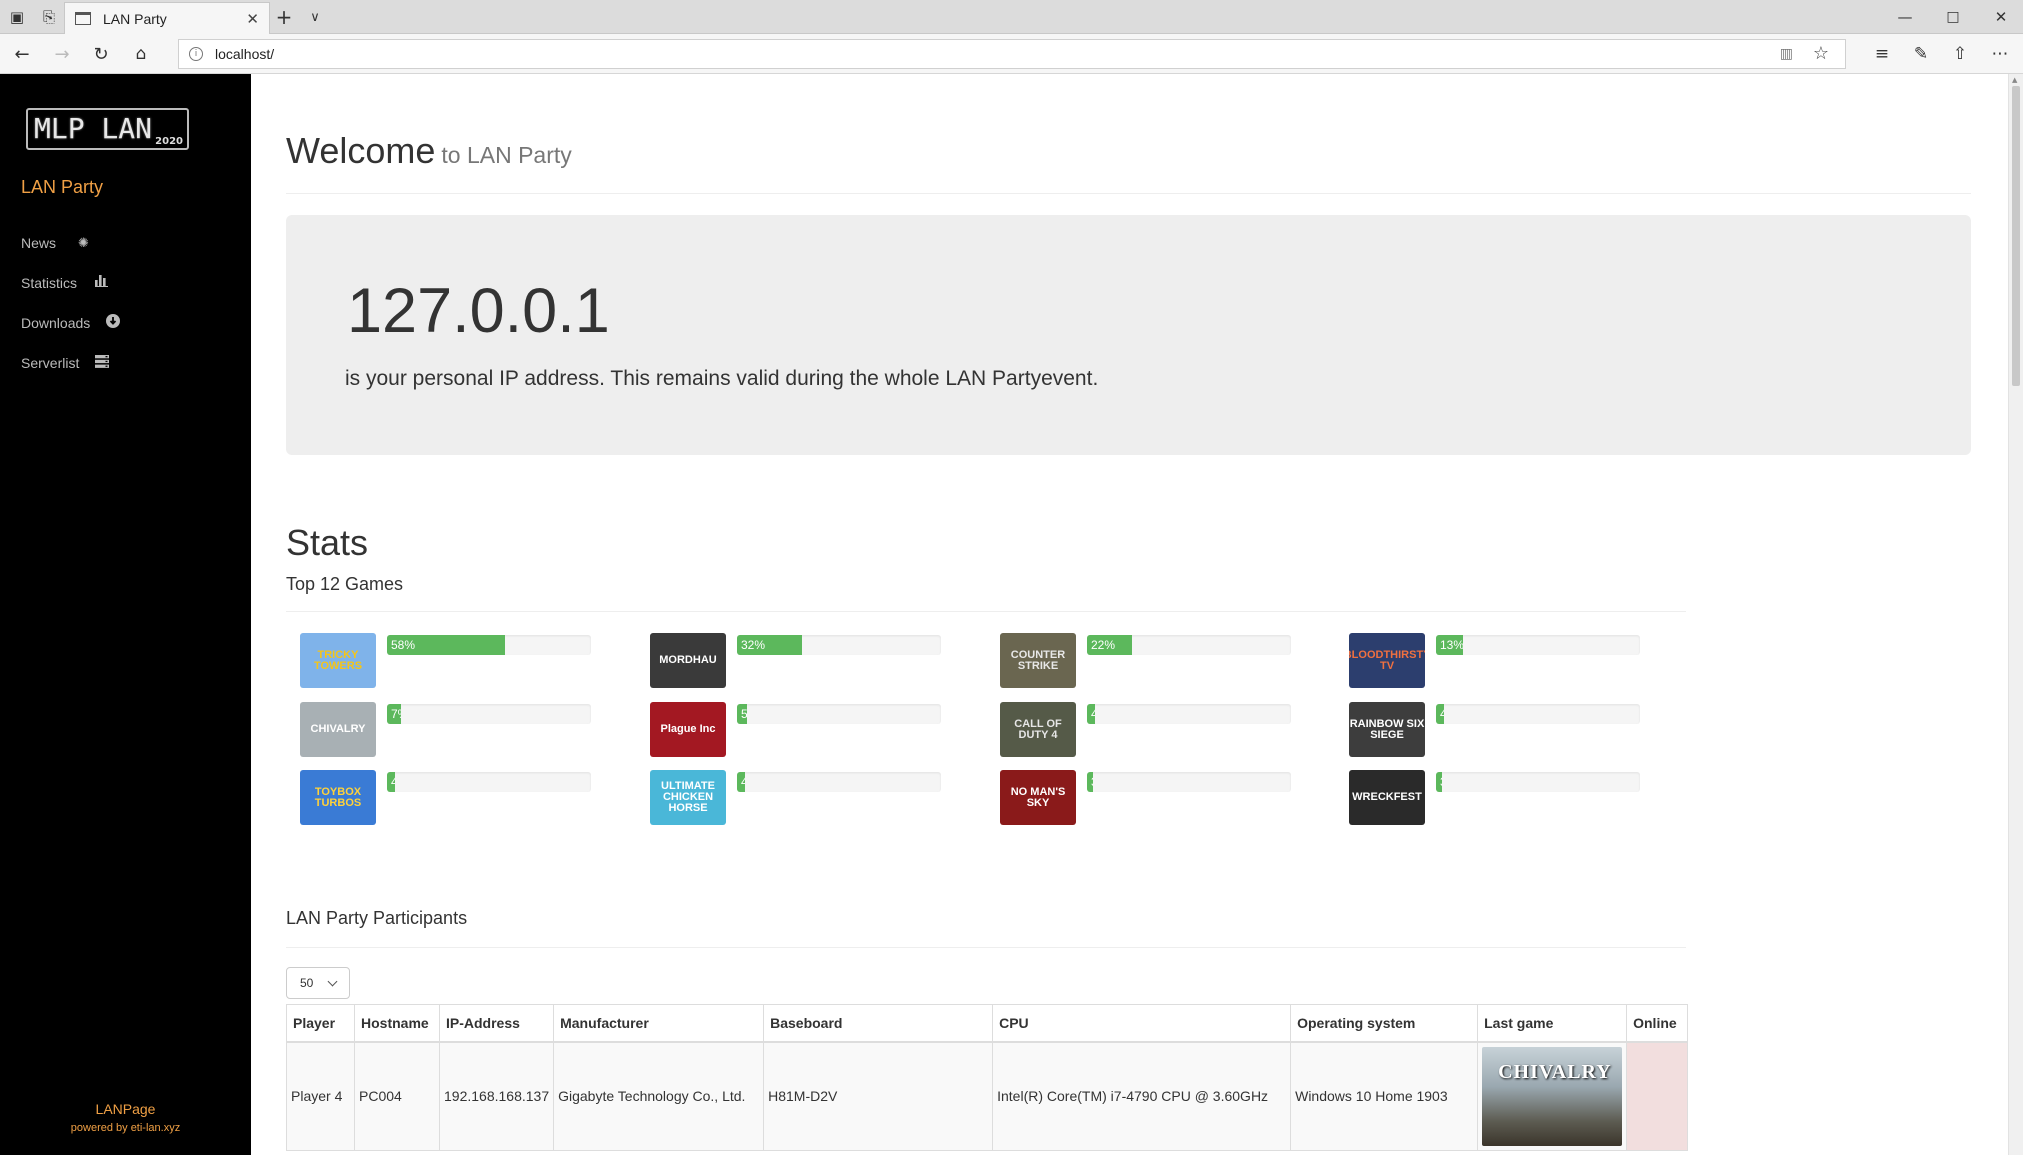 Image resolution: width=2023 pixels, height=1155 pixels. Describe the element at coordinates (1189, 645) in the screenshot. I see `game-progress-bar: 22%` at that location.